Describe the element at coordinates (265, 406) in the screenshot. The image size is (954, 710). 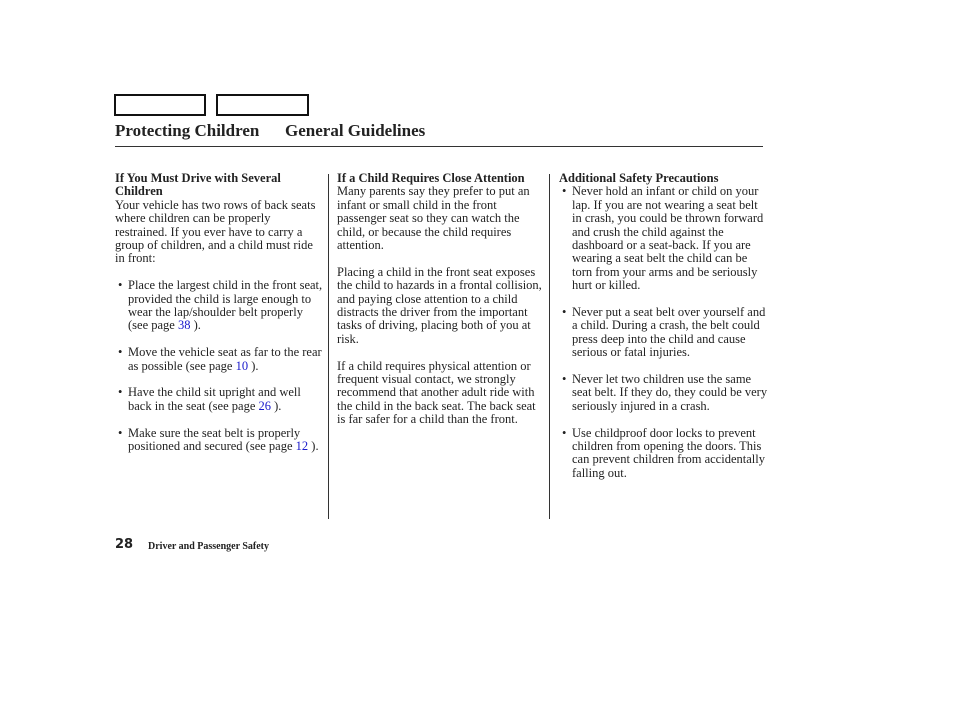
I see `page-link: 26` at that location.